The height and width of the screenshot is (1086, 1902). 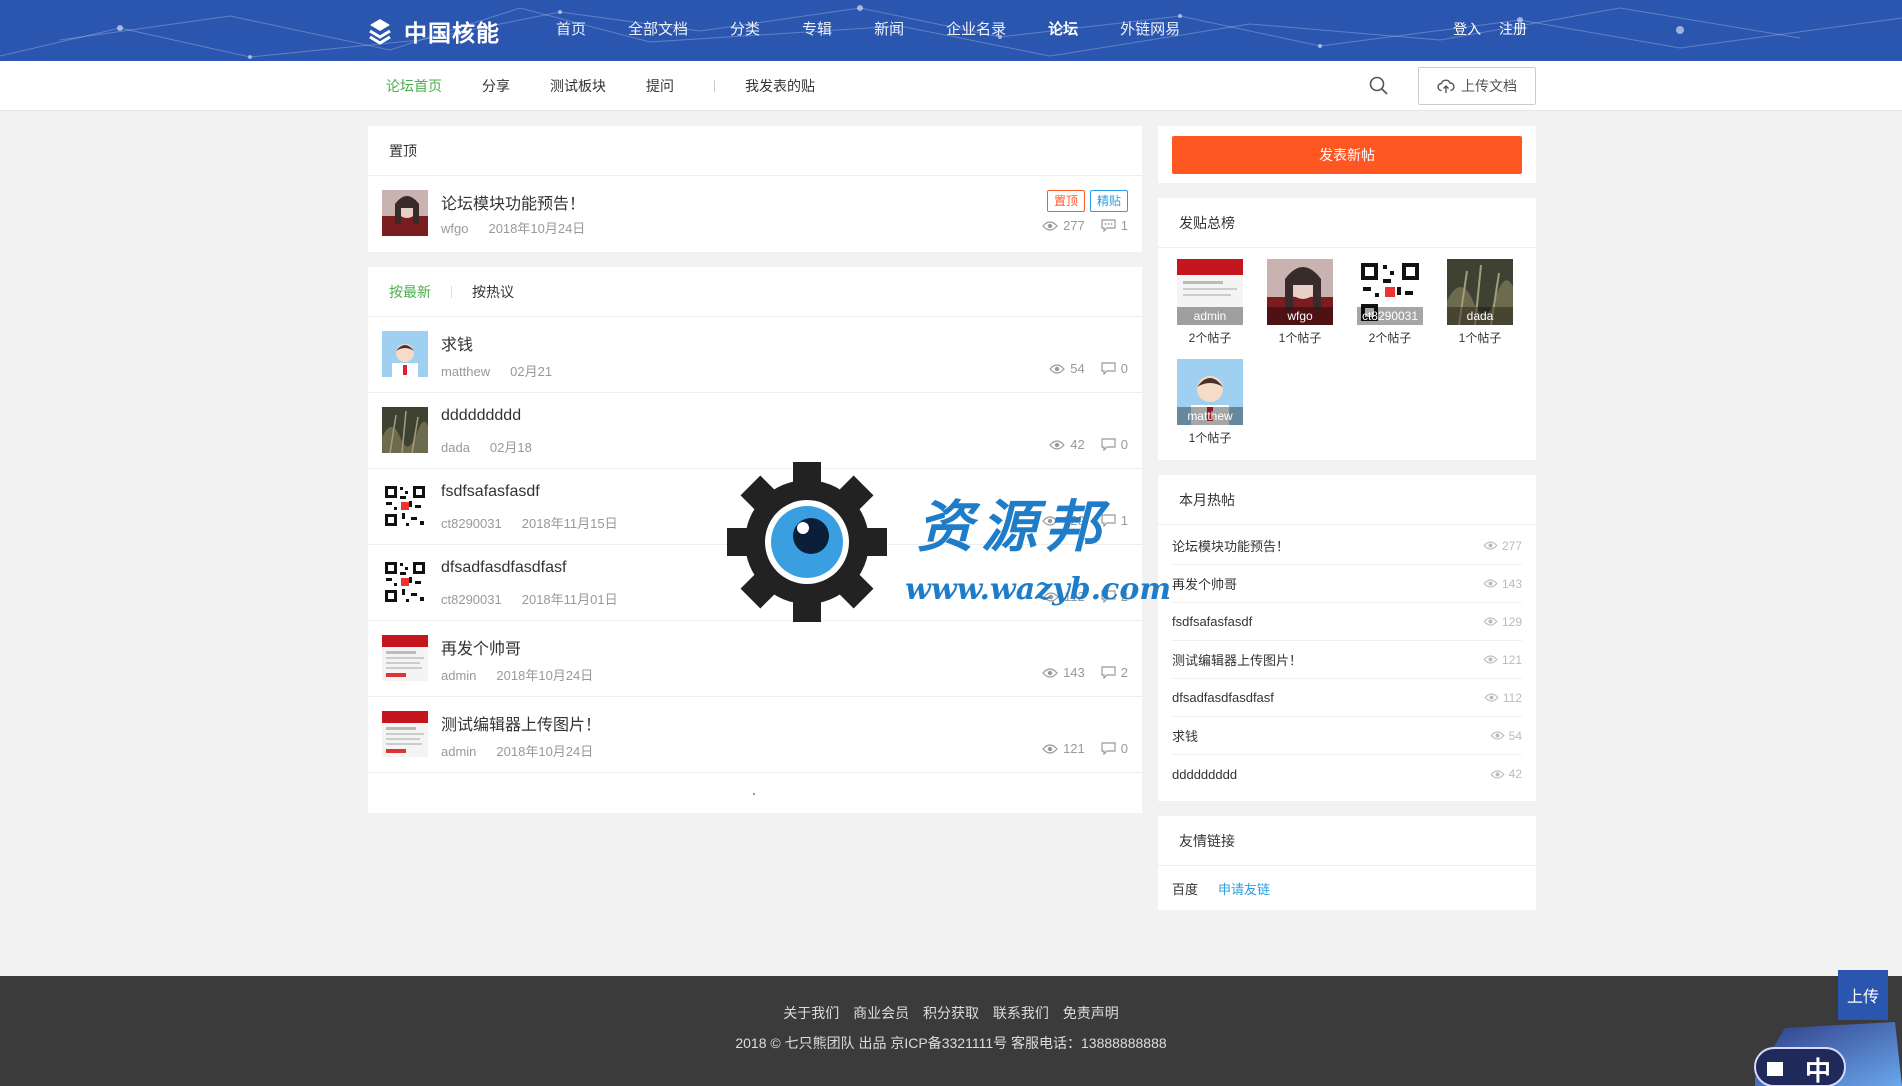 I want to click on pinned-post-row: 论坛模块功能预告！ wfgo 2018年10月24日 置顶 精贴 277 1, so click(x=755, y=214).